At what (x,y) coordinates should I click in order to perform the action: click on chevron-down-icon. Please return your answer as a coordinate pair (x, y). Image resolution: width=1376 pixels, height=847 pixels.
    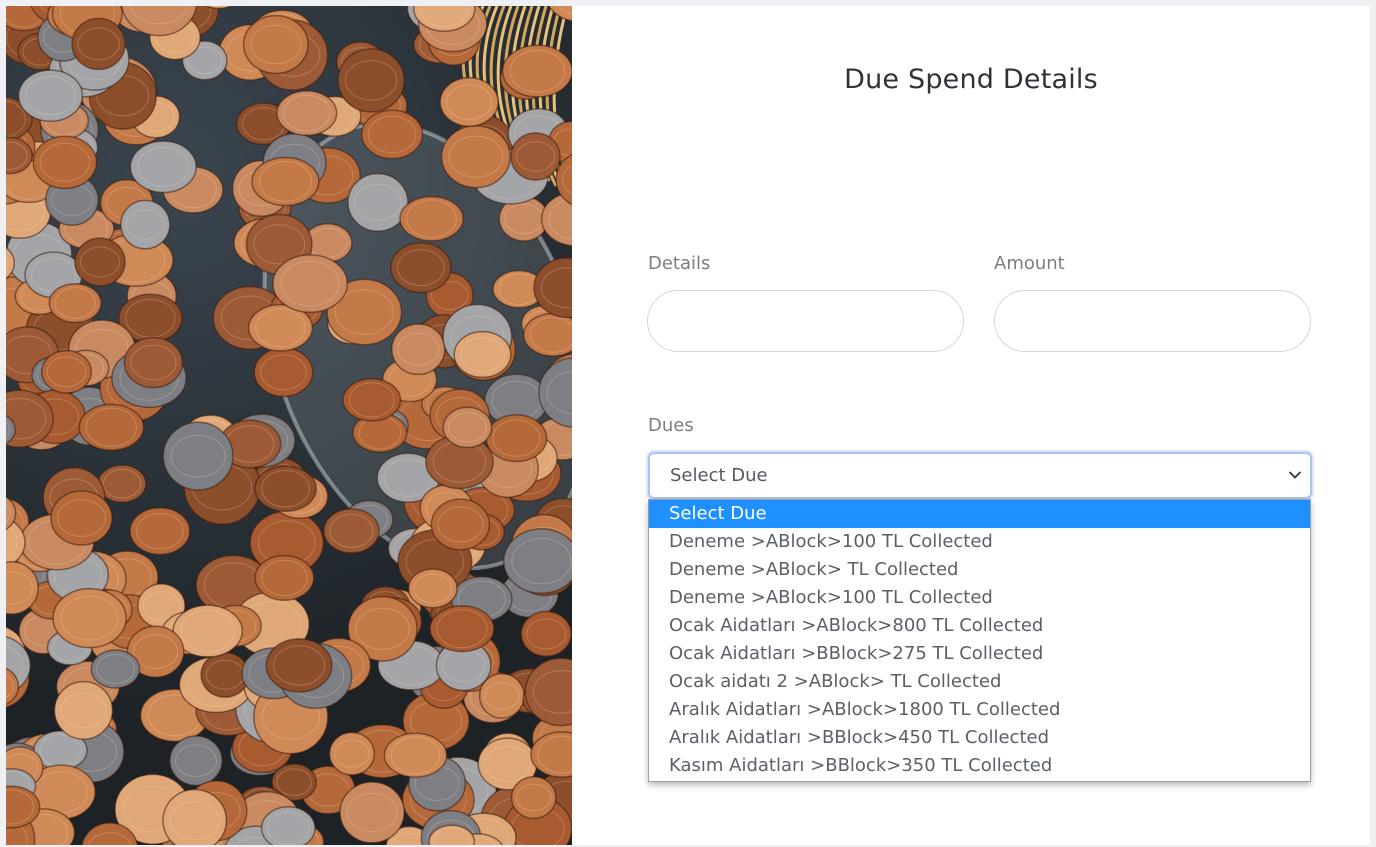
    Looking at the image, I should click on (1295, 475).